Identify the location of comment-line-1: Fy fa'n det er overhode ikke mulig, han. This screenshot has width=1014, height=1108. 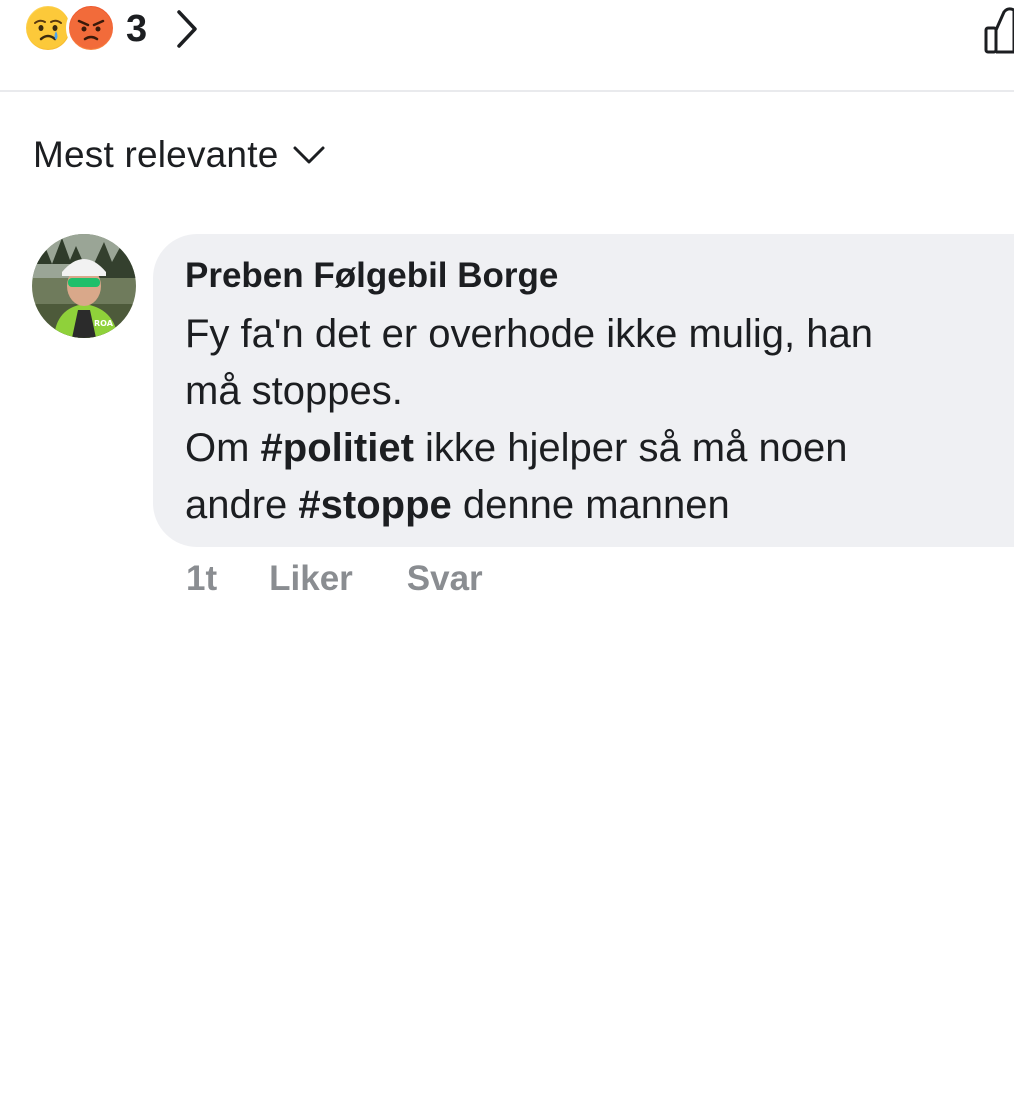
(529, 334).